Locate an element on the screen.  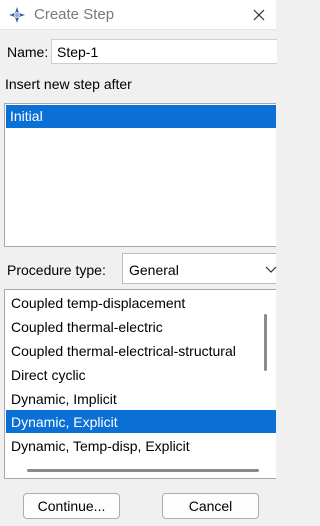
procedure-type-label: Procedure type: is located at coordinates (56, 270).